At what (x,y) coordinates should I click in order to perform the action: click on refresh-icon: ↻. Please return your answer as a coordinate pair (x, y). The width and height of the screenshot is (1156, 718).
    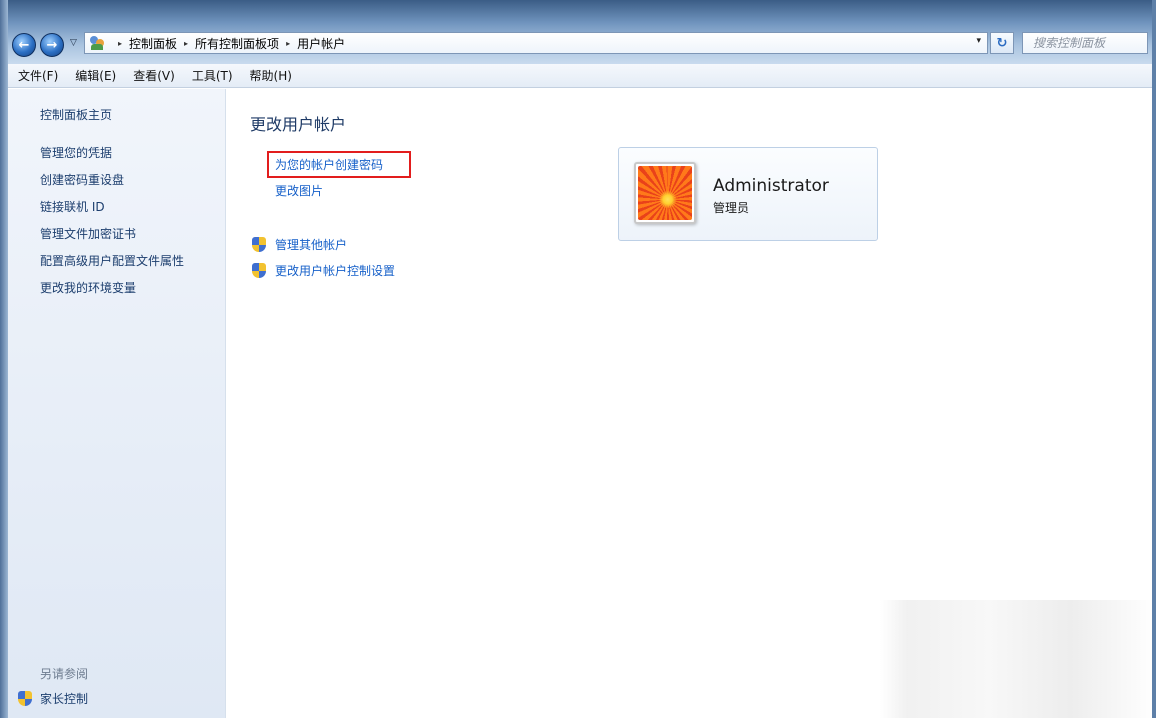
    Looking at the image, I should click on (1002, 43).